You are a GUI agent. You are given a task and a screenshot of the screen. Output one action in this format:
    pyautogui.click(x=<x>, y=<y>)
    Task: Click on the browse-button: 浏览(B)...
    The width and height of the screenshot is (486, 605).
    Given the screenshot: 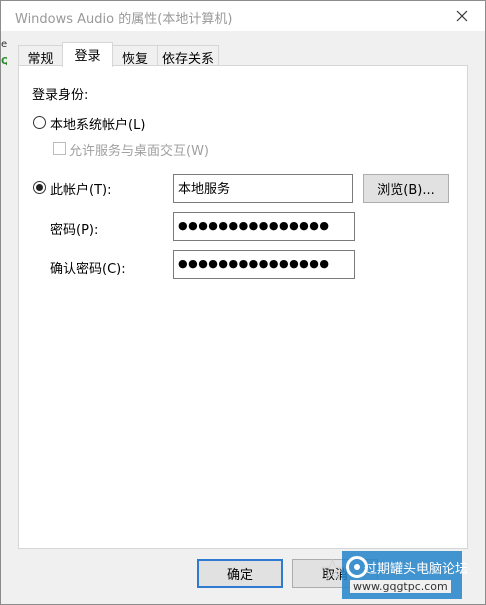 What is the action you would take?
    pyautogui.click(x=406, y=188)
    